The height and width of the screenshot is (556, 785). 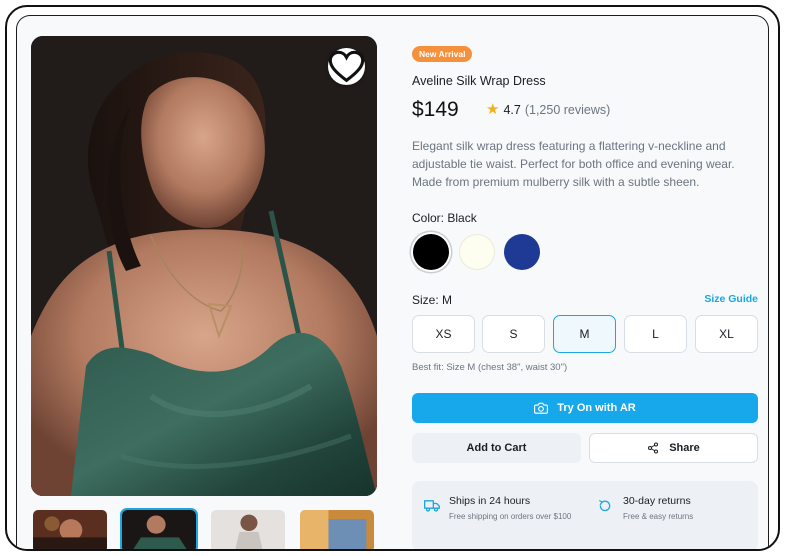 I want to click on product-price: $149, so click(x=435, y=109).